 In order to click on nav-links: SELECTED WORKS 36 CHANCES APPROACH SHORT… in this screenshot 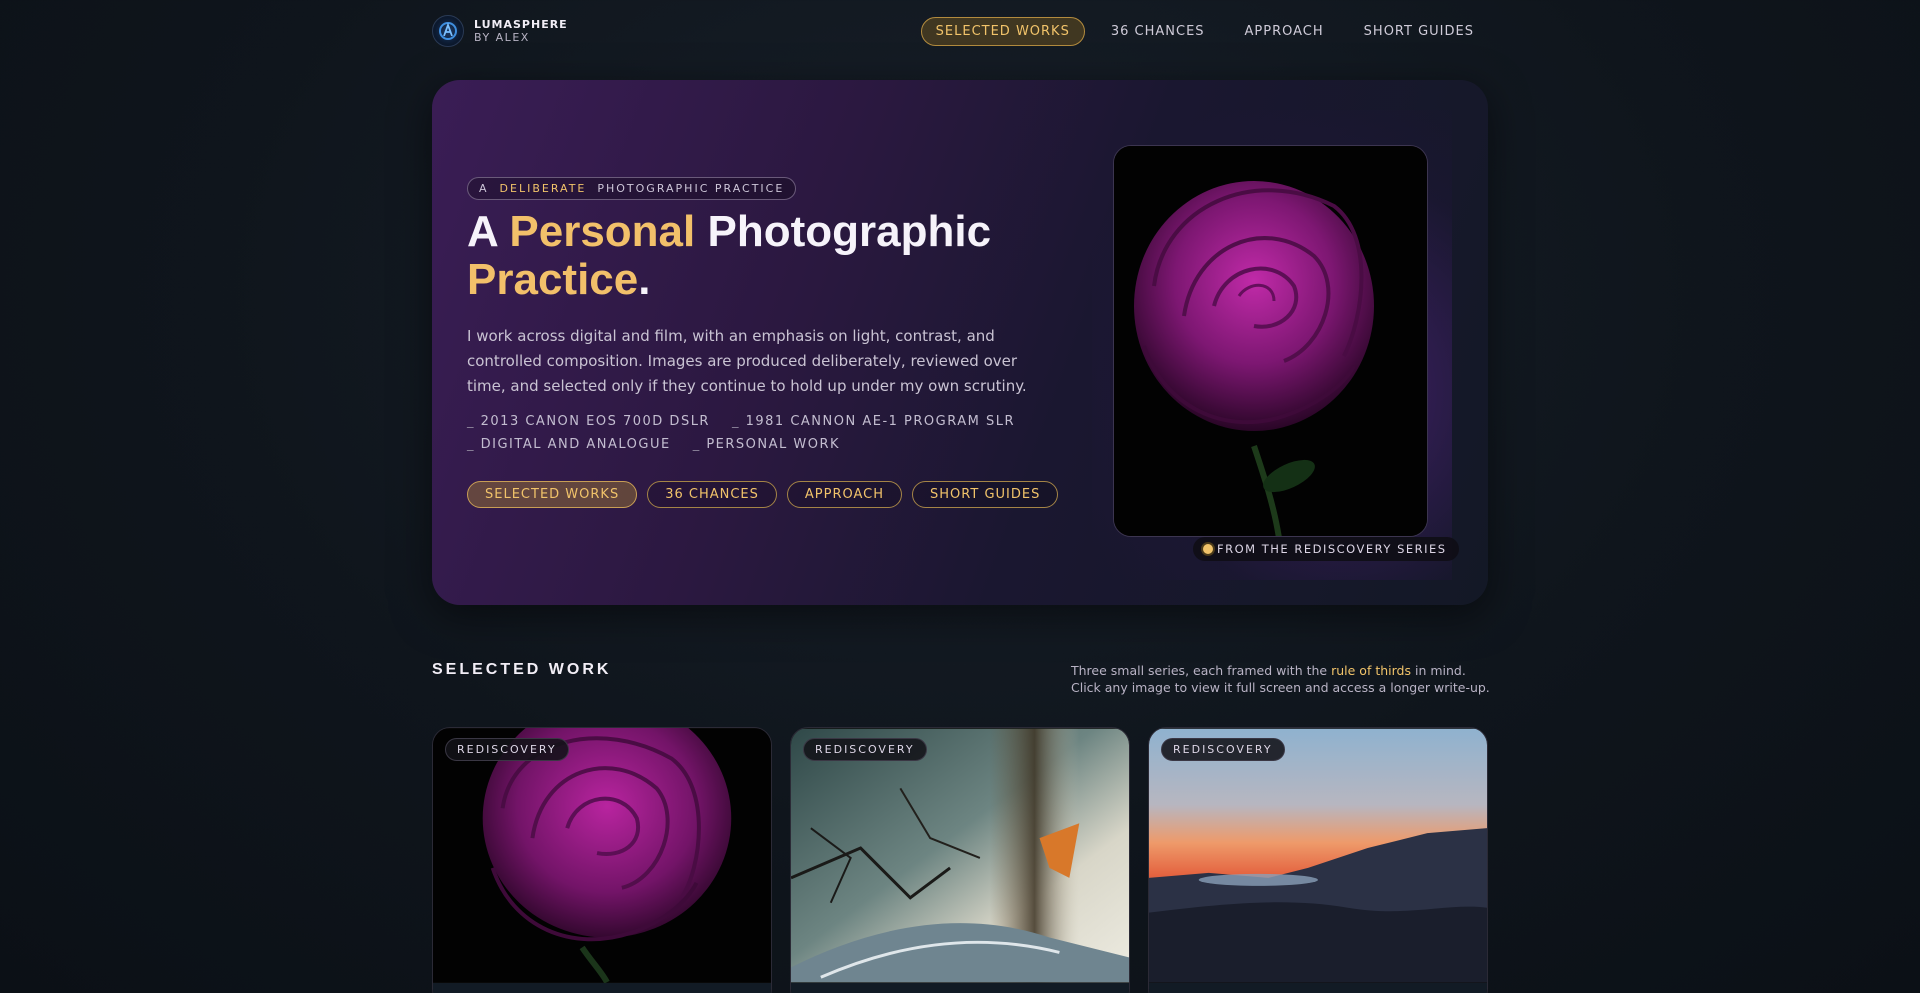, I will do `click(1204, 31)`.